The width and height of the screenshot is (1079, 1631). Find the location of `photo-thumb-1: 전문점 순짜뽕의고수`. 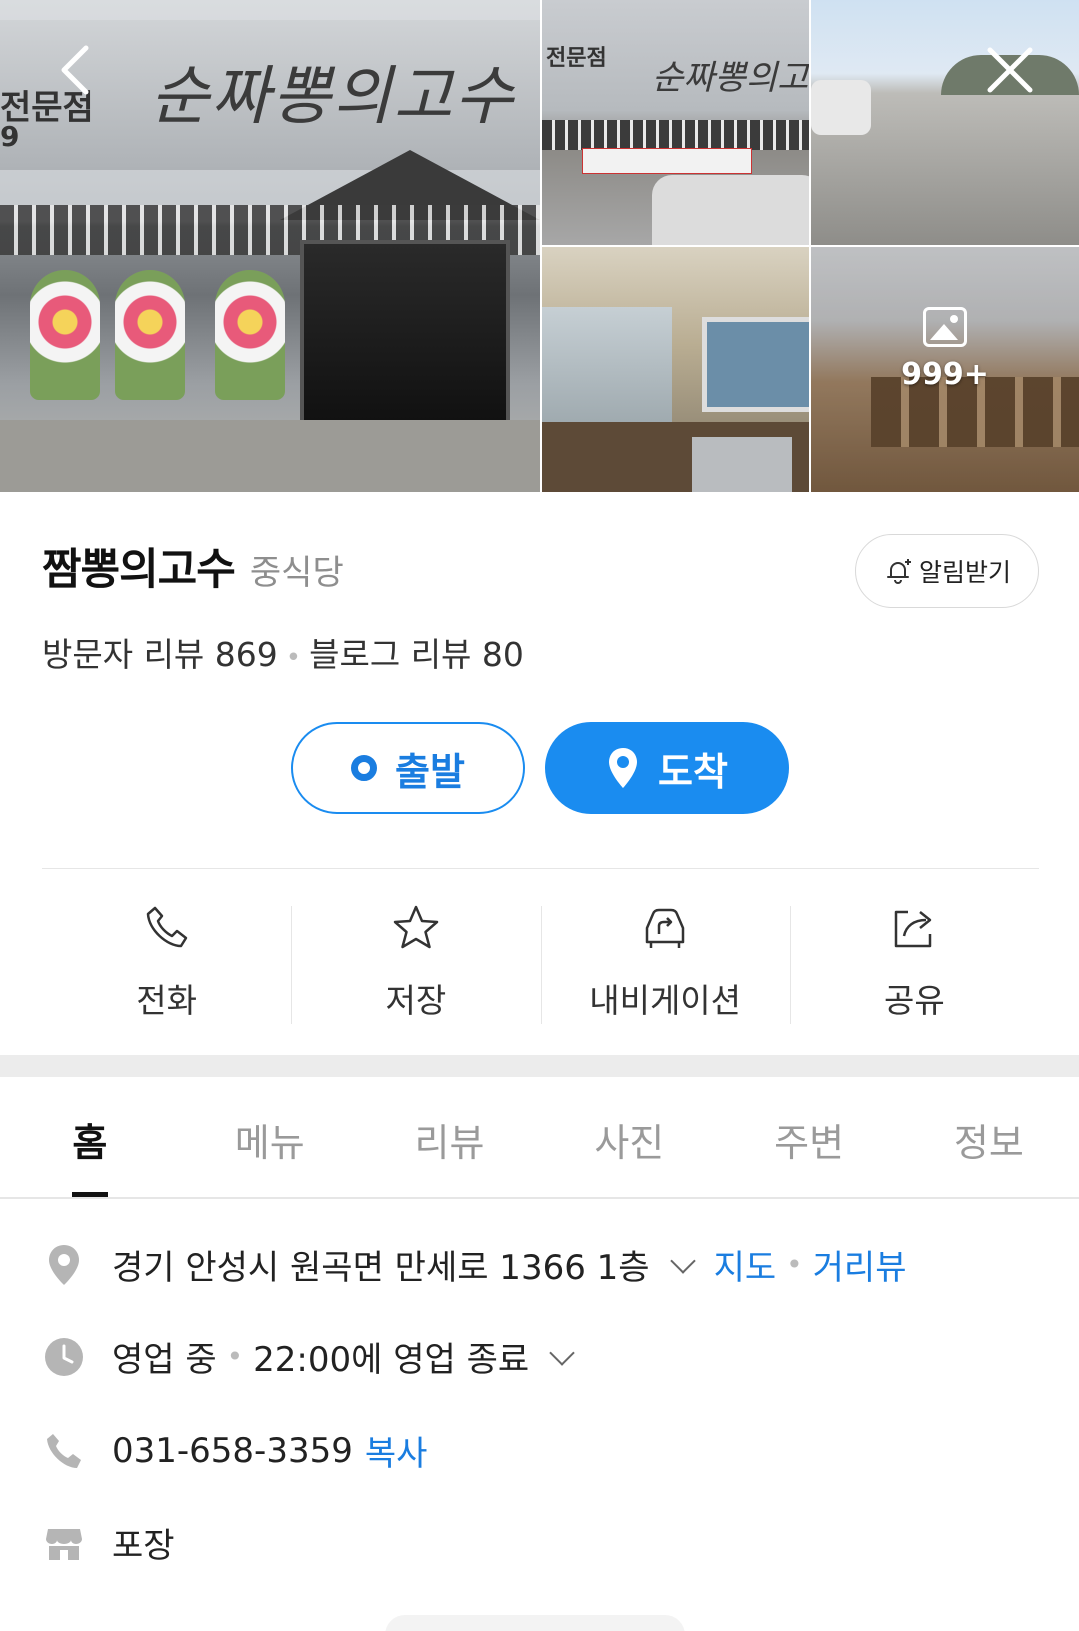

photo-thumb-1: 전문점 순짜뽕의고수 is located at coordinates (675, 122).